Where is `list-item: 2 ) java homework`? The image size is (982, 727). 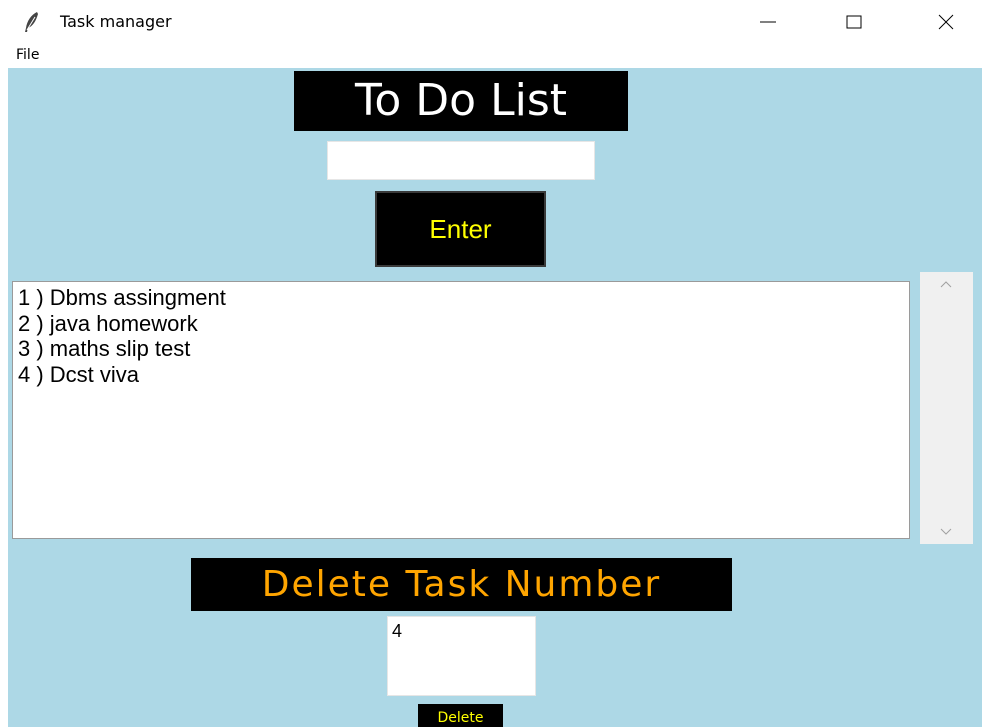
list-item: 2 ) java homework is located at coordinates (461, 324).